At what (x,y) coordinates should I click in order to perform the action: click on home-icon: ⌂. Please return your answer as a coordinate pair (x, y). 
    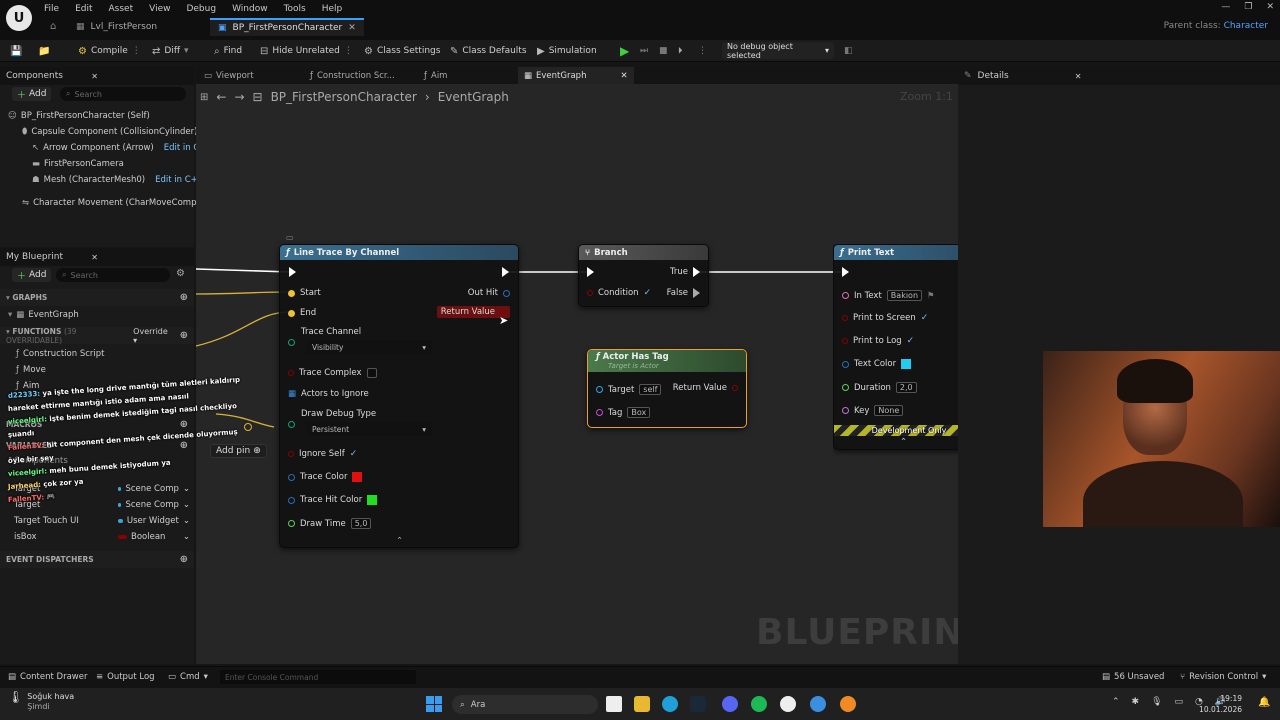
    Looking at the image, I should click on (53, 26).